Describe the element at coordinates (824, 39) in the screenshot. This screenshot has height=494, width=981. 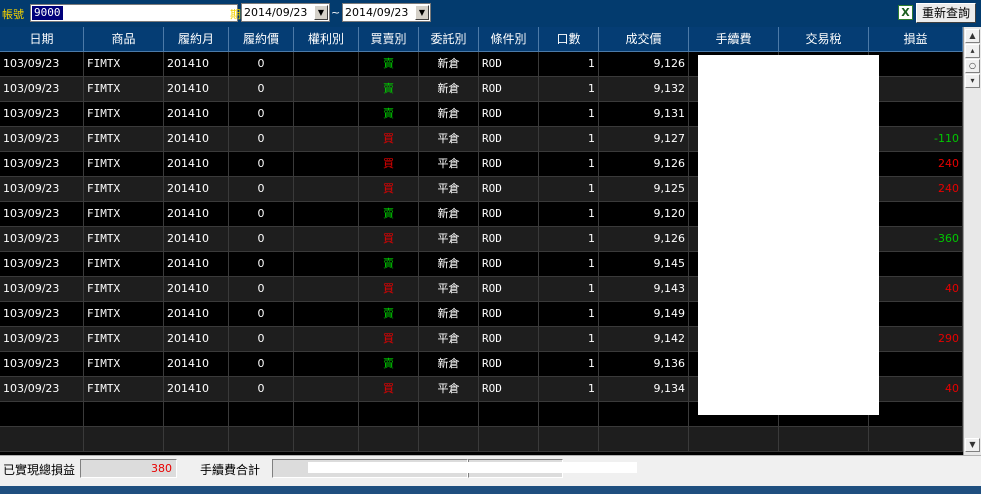
I see `col-header-tax: 交易稅` at that location.